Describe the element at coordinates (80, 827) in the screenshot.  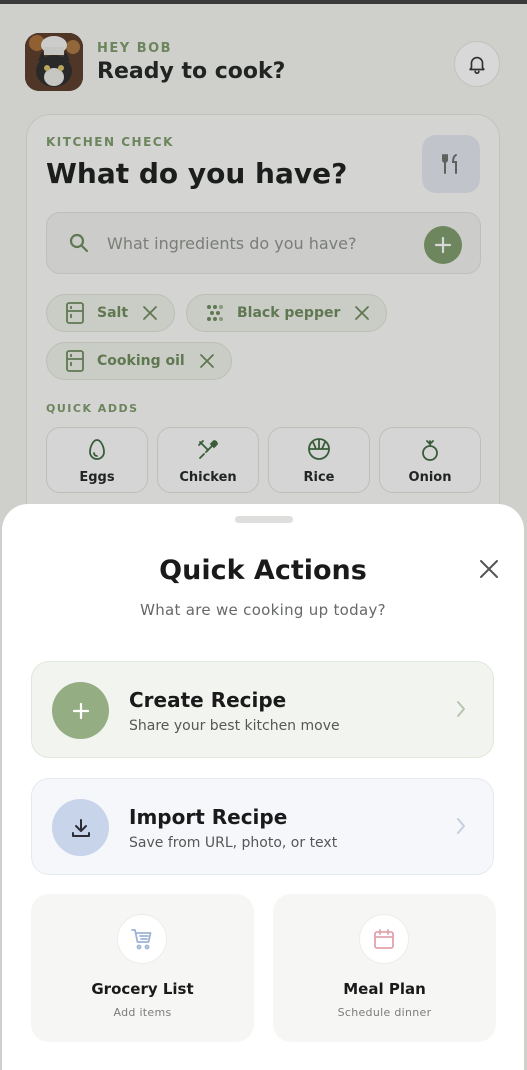
I see `download-icon` at that location.